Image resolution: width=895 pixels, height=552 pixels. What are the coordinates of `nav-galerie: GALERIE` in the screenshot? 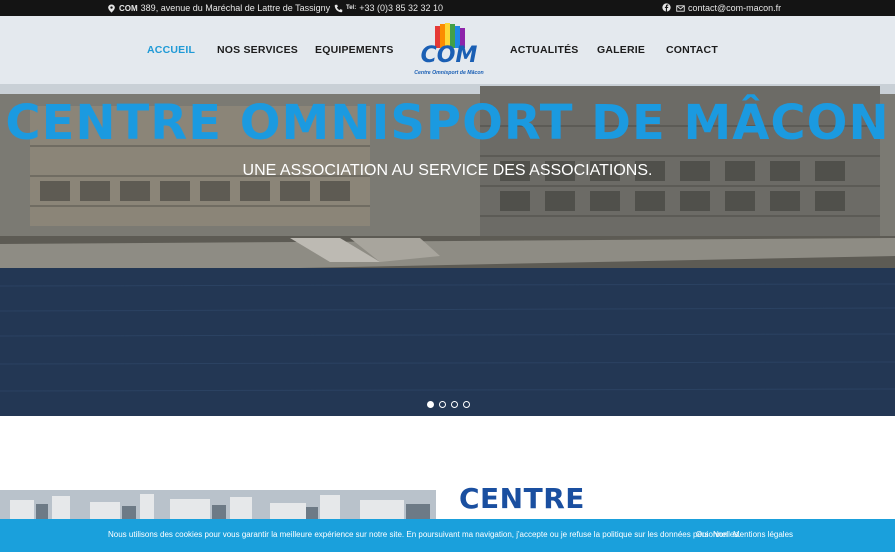 It's located at (621, 50).